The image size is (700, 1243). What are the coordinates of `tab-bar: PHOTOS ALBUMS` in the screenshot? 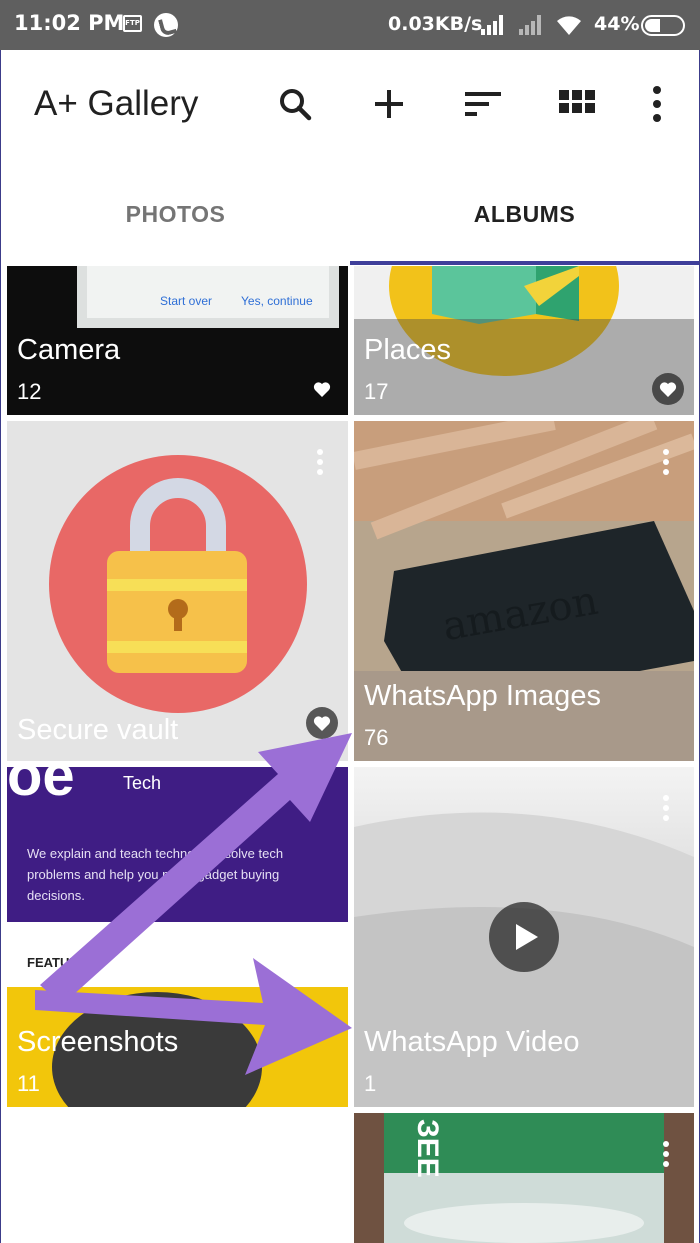 It's located at (350, 220).